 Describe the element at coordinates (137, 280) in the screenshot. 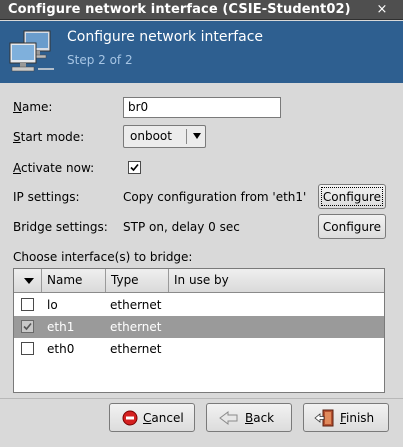

I see `column-header-type: Type` at that location.